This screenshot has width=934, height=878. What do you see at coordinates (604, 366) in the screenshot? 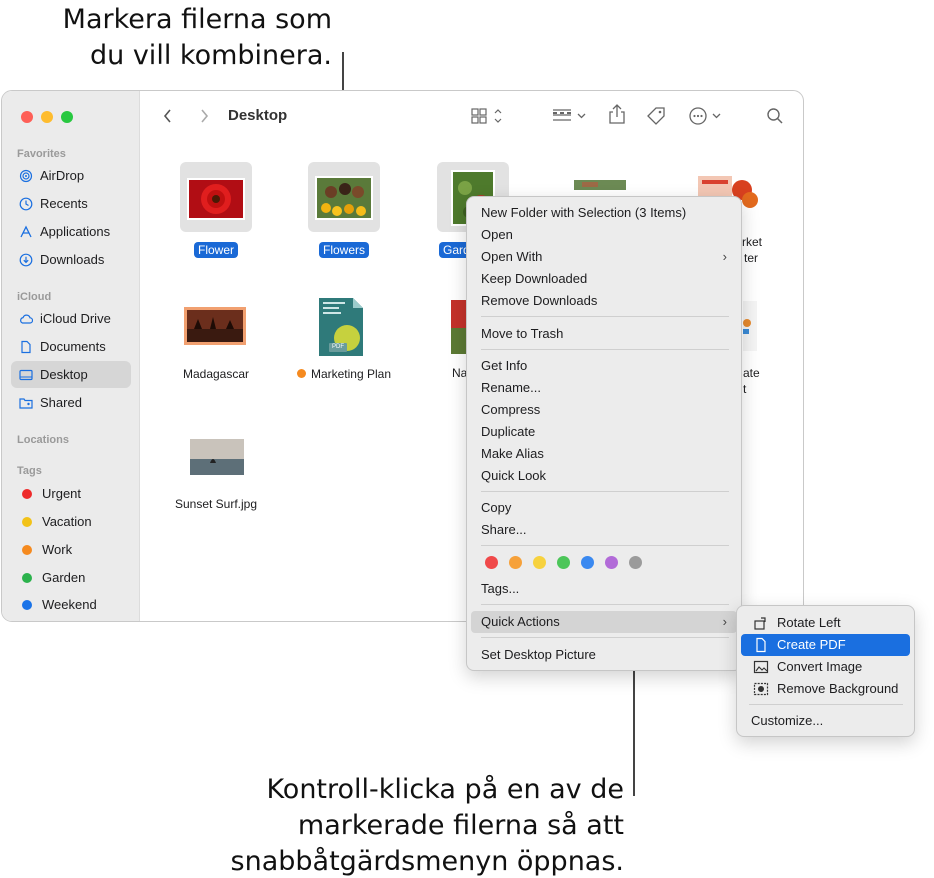
I see `menu-get-info: Get Info` at bounding box center [604, 366].